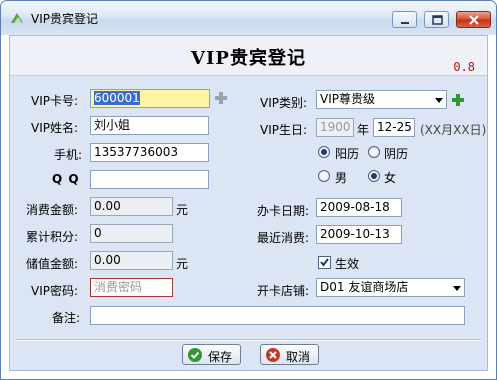  What do you see at coordinates (390, 178) in the screenshot?
I see `female-label: 女` at bounding box center [390, 178].